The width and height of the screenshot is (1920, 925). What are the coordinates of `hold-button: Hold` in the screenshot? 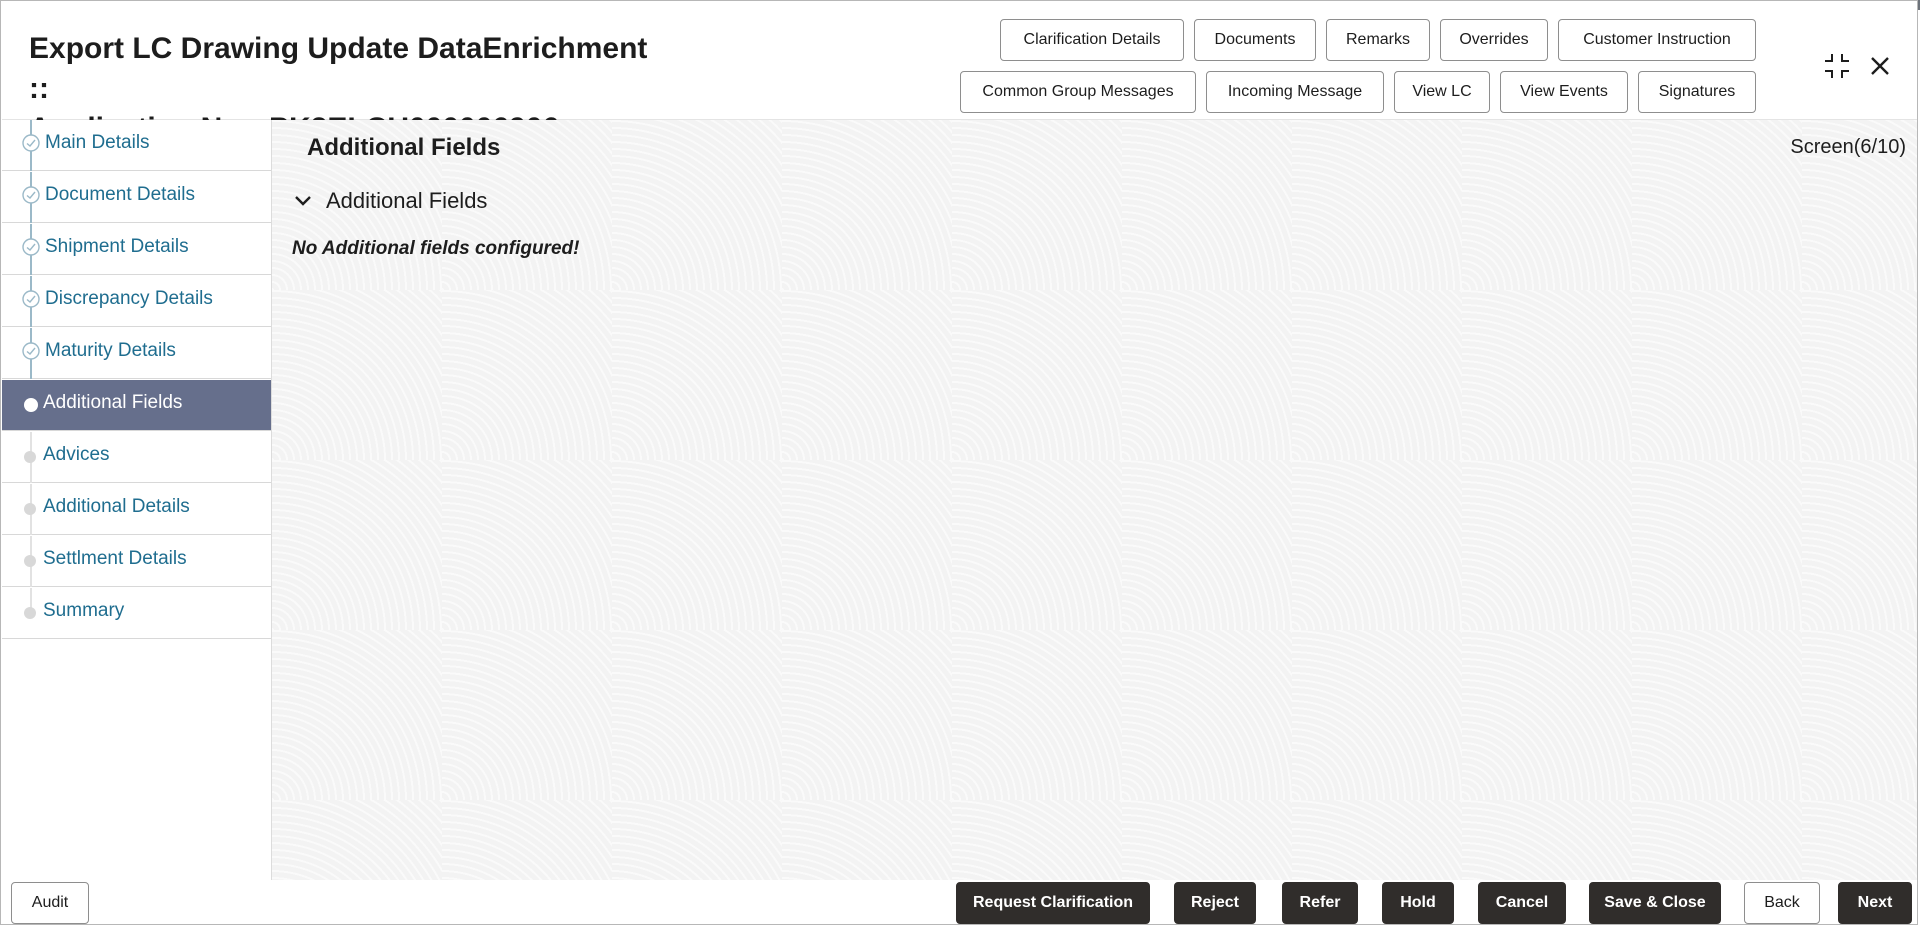 It's located at (1418, 903).